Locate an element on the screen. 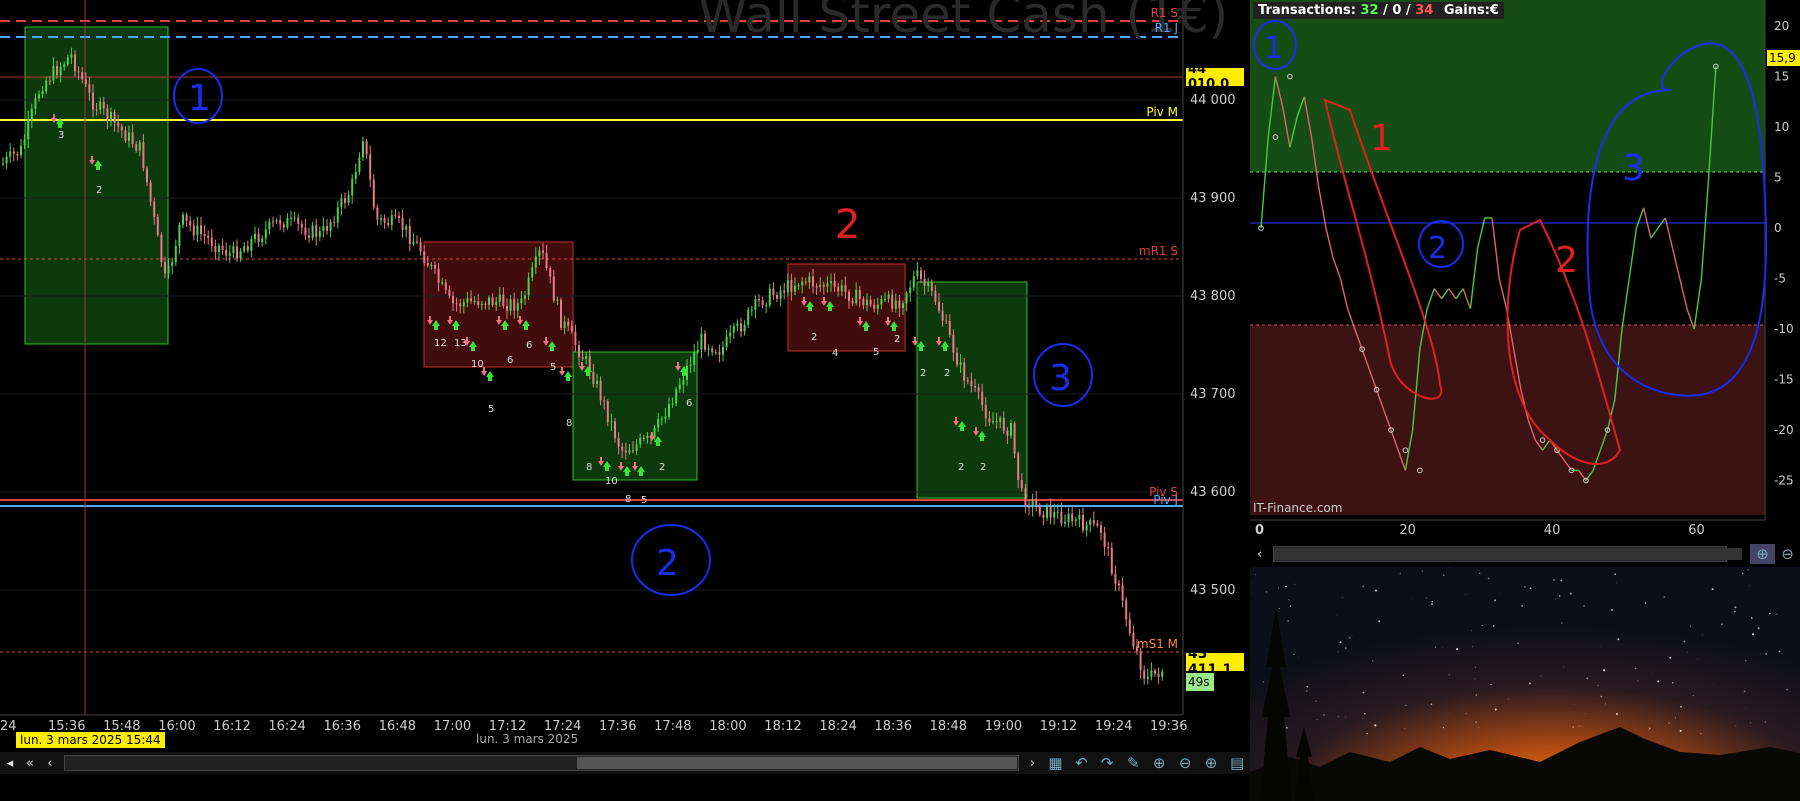 The height and width of the screenshot is (801, 1800). y-axis-label: 43 600 is located at coordinates (1213, 492).